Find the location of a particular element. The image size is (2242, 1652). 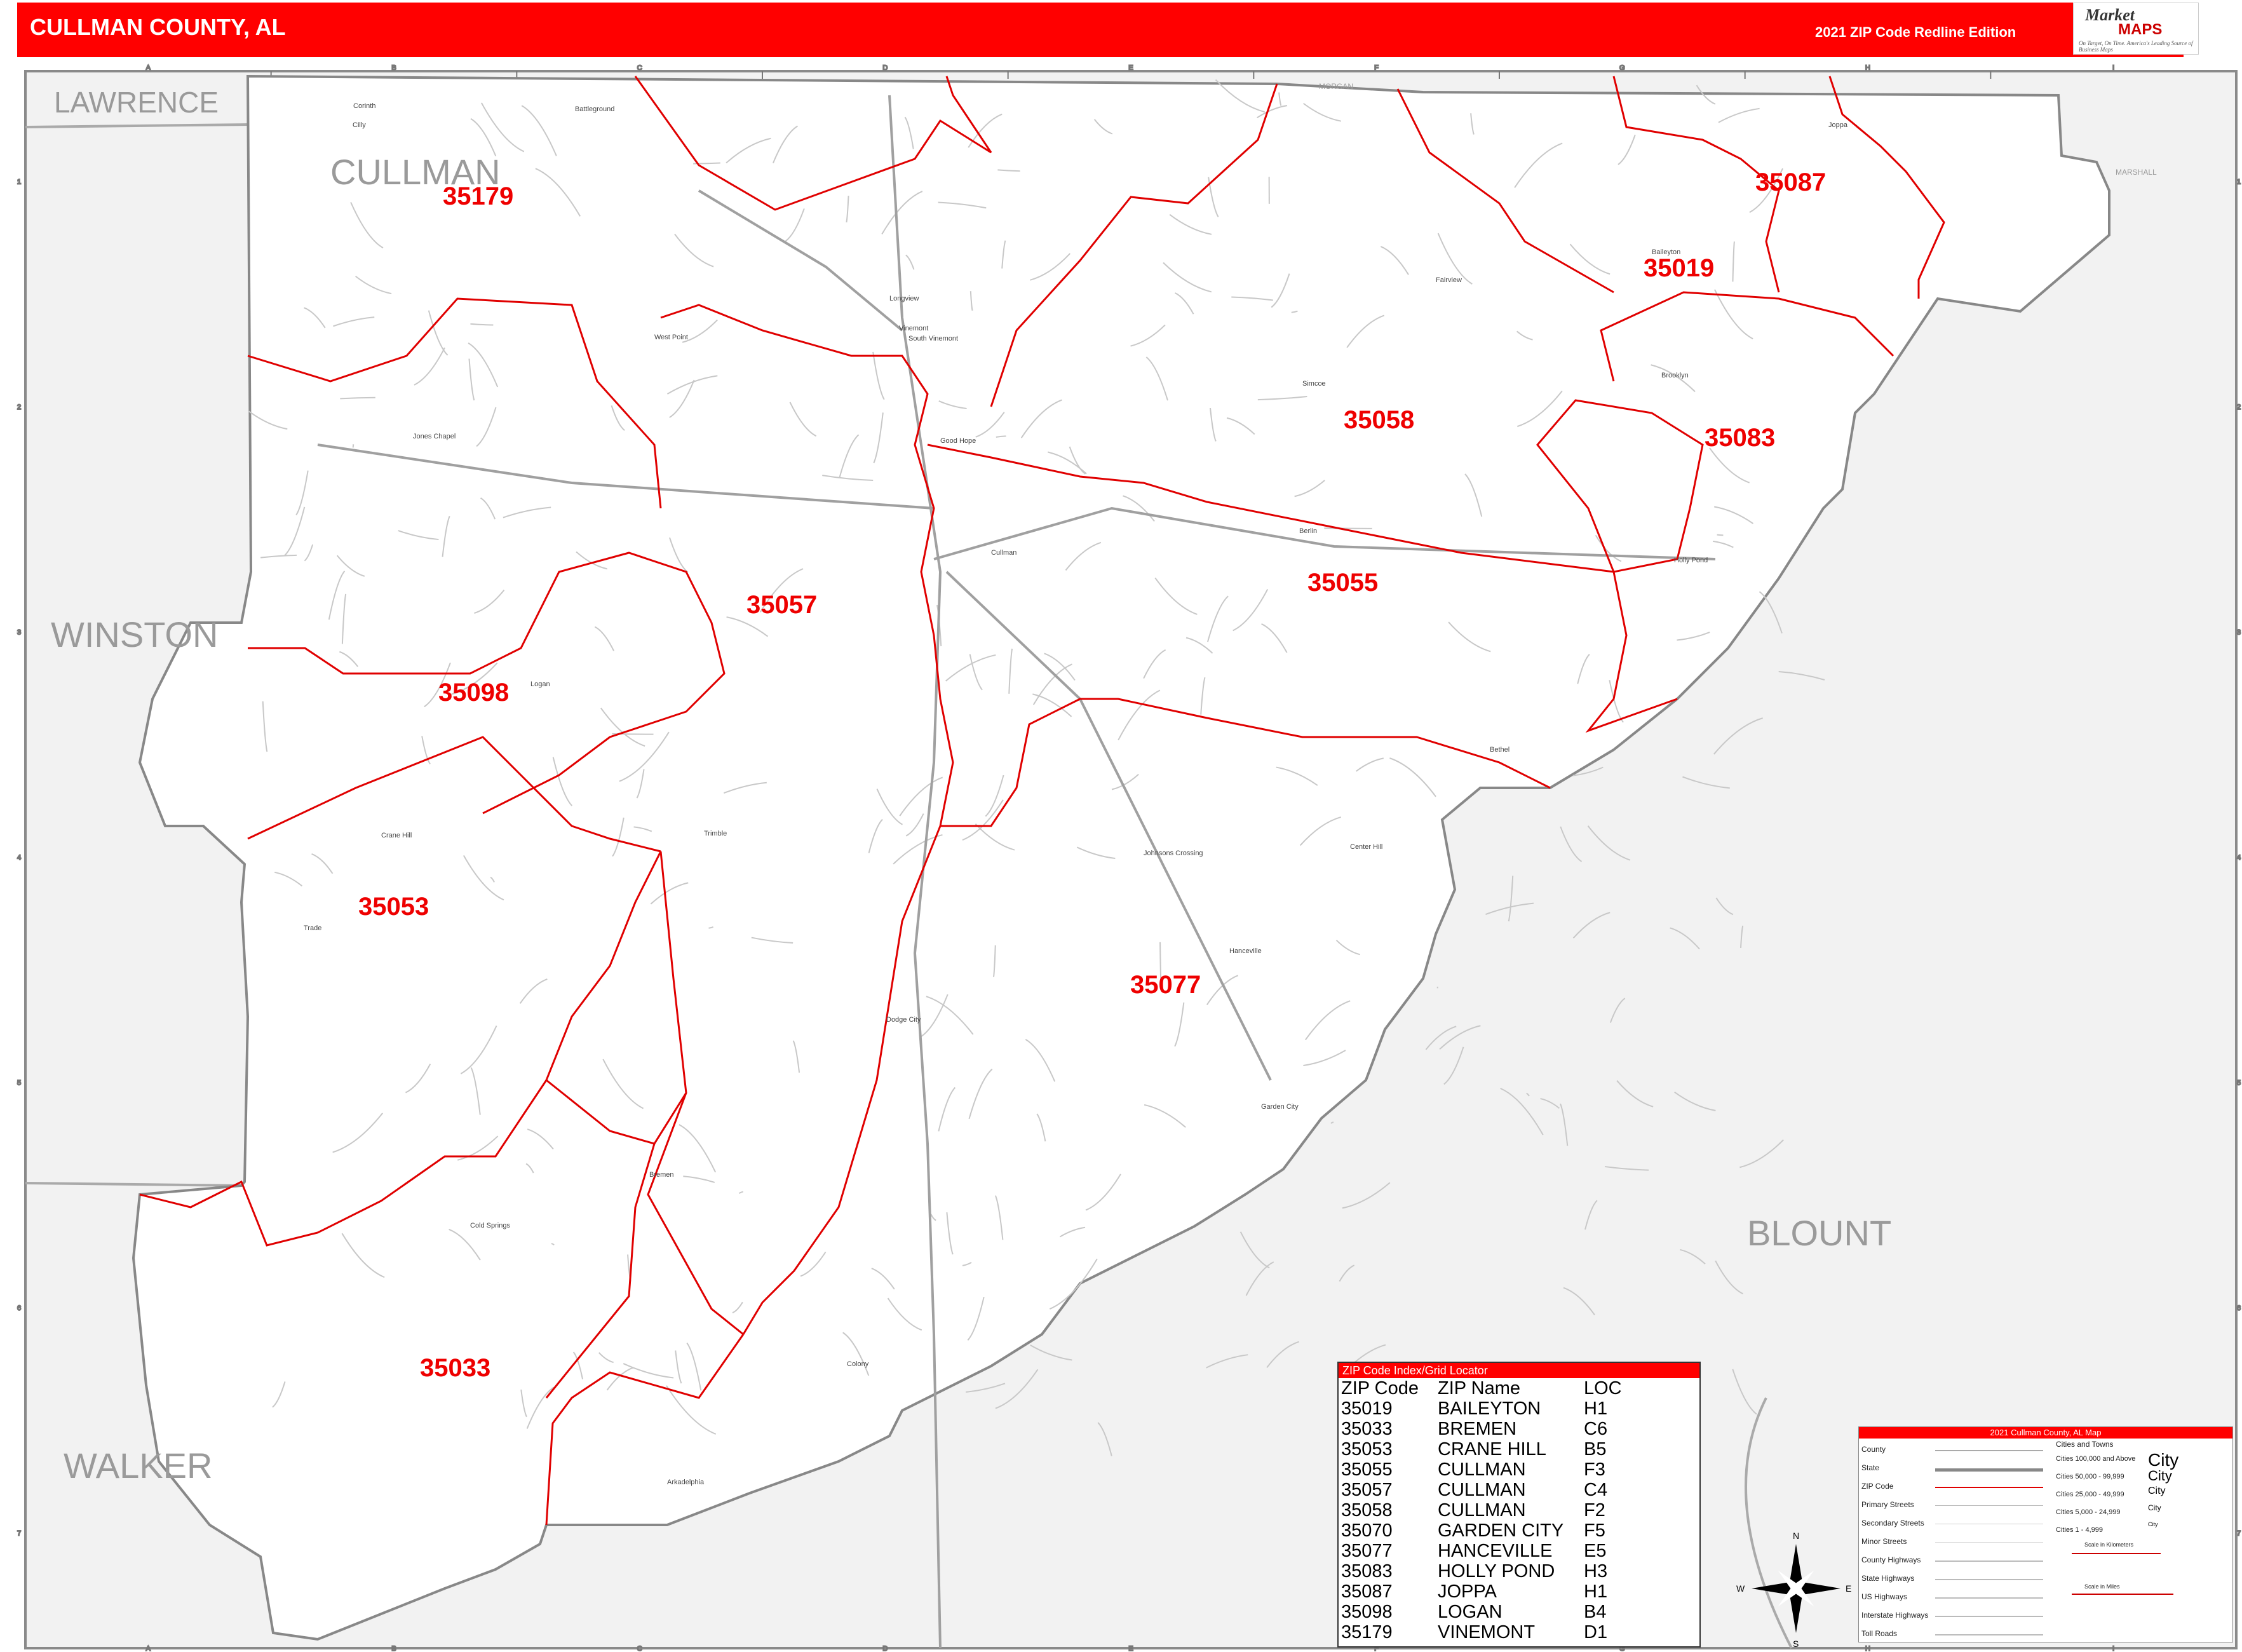

zip-code-cell: 35057 is located at coordinates (1367, 1490).